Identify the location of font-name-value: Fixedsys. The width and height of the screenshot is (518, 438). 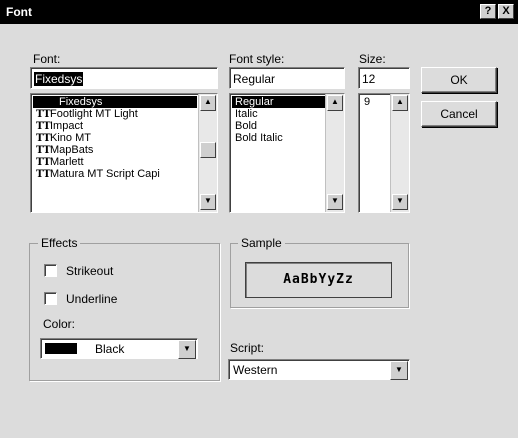
(59, 79).